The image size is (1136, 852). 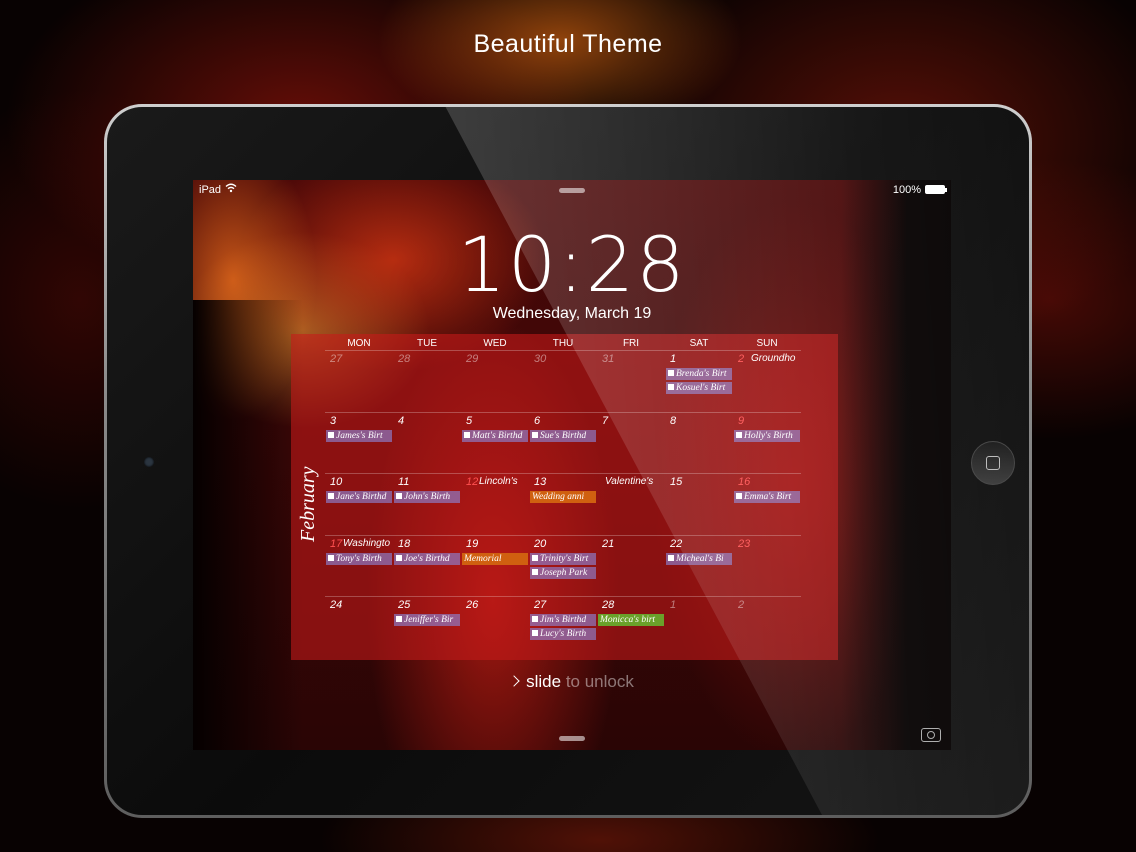 What do you see at coordinates (563, 627) in the screenshot?
I see `calendar-day-cell: 27 Jim's Birthd Lucy's Birth` at bounding box center [563, 627].